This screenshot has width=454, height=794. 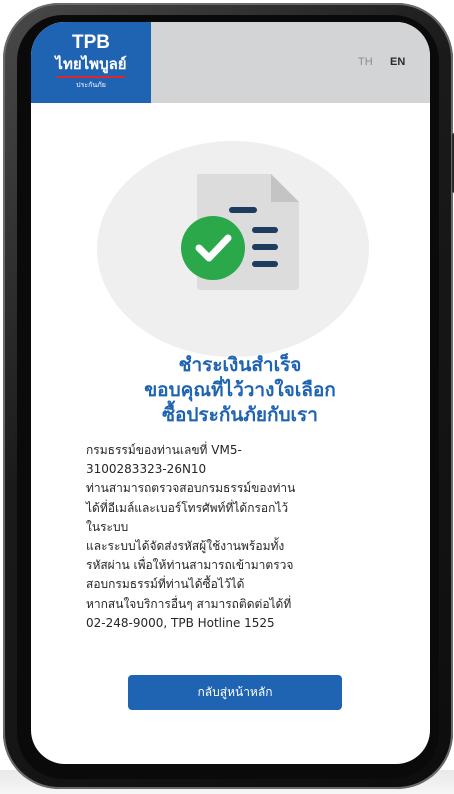 What do you see at coordinates (180, 622) in the screenshot?
I see `message-line: 02-248-9000, TPB Hotline 1525` at bounding box center [180, 622].